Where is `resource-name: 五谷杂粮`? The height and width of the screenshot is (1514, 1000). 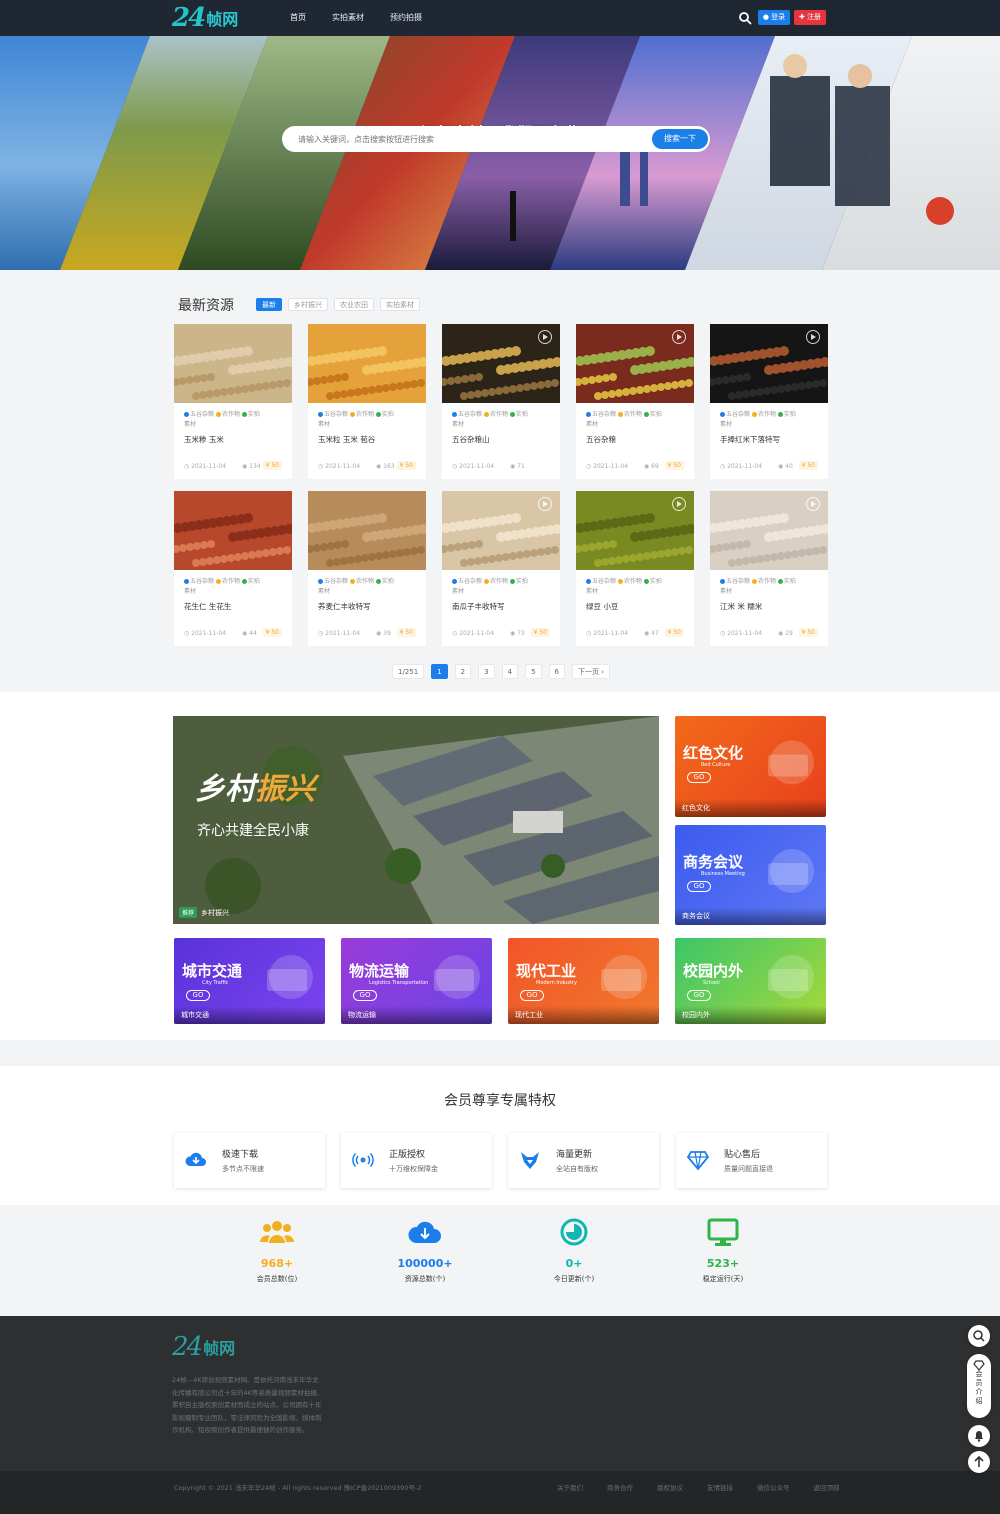 resource-name: 五谷杂粮 is located at coordinates (601, 439).